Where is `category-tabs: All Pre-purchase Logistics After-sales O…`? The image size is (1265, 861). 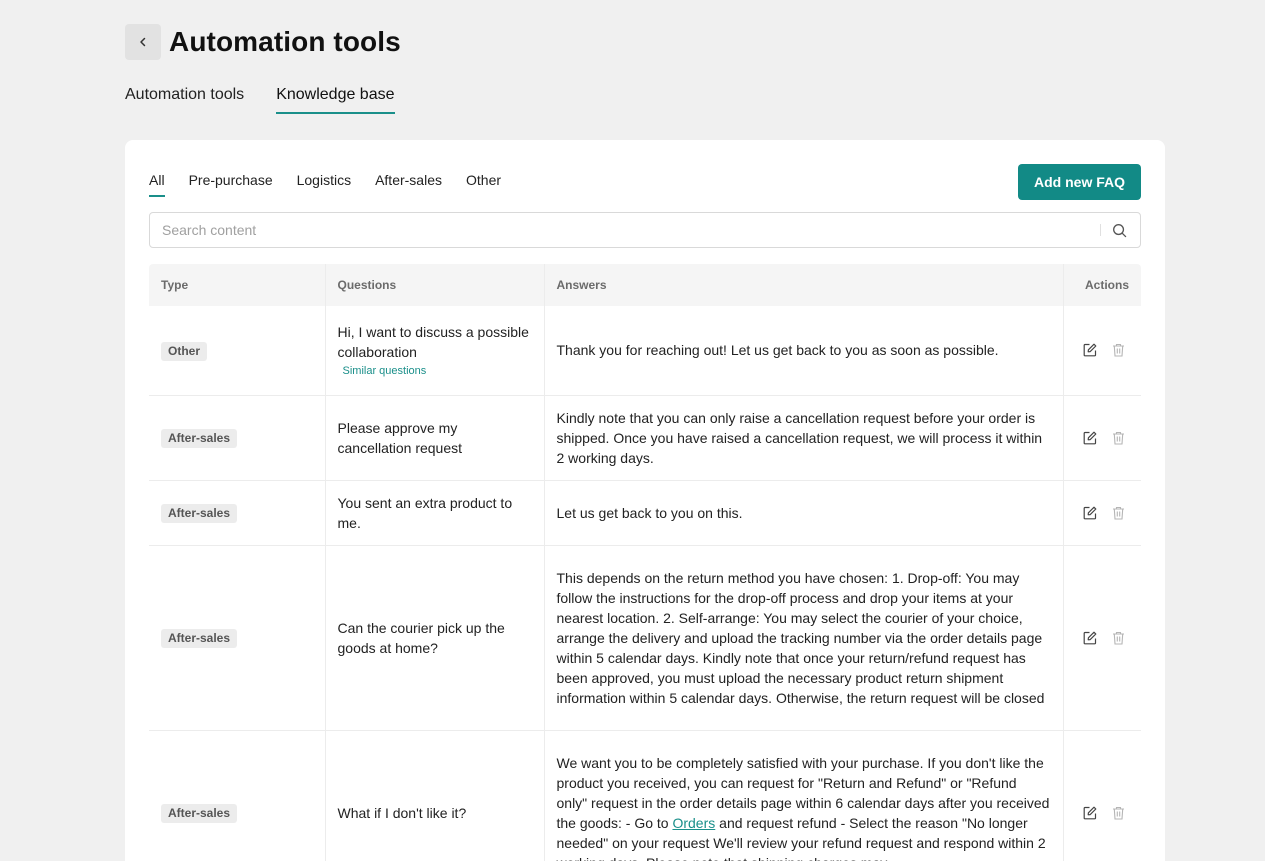
category-tabs: All Pre-purchase Logistics After-sales O… is located at coordinates (337, 184).